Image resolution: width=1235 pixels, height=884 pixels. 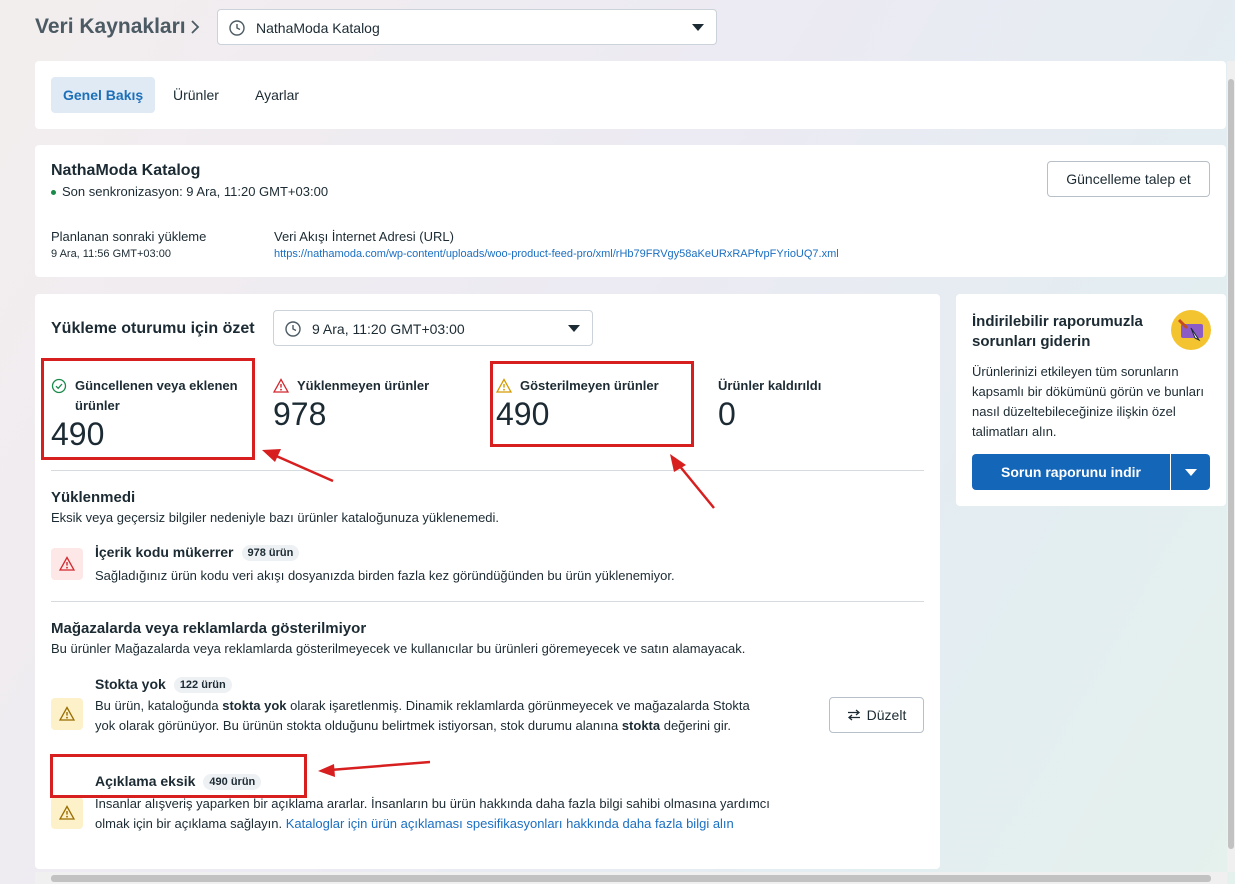 I want to click on vertical-scrollbar, so click(x=1231, y=466).